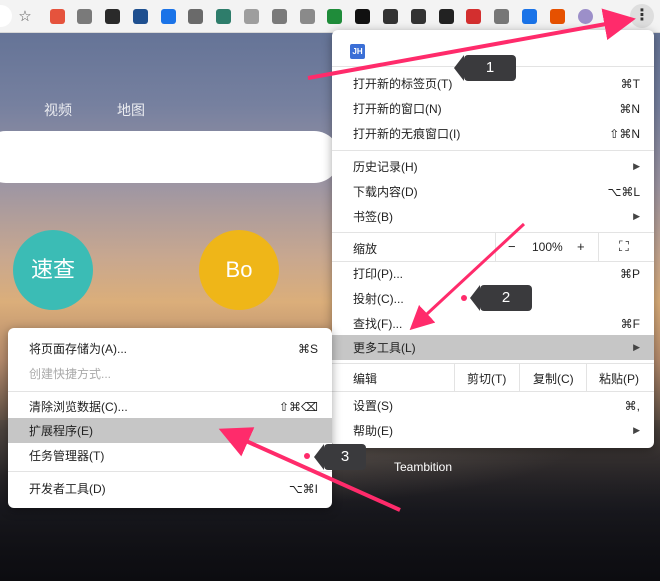 This screenshot has height=581, width=660. I want to click on step-1-tip, so click(459, 68).